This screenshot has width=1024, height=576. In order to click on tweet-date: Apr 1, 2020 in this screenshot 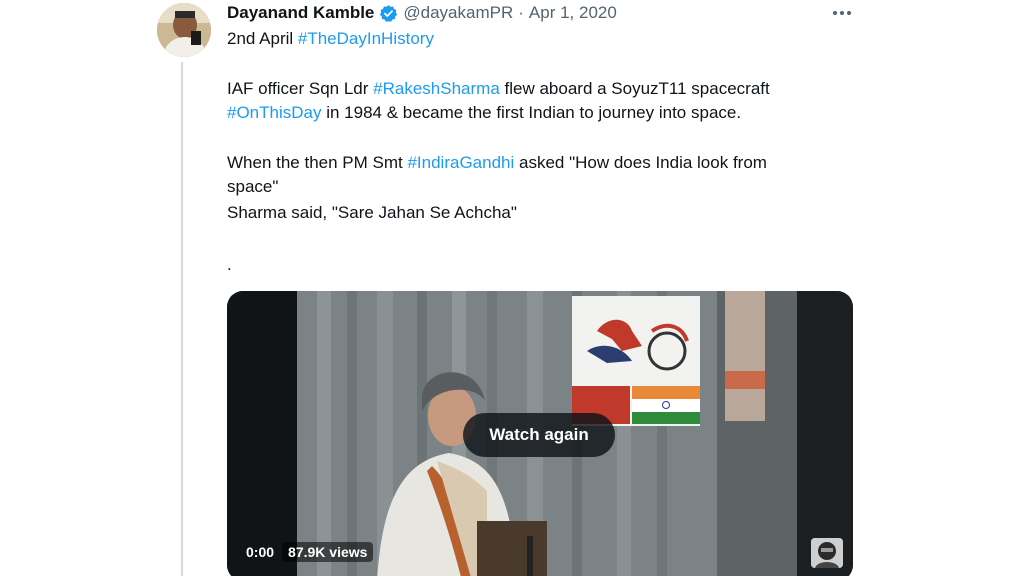, I will do `click(573, 13)`.